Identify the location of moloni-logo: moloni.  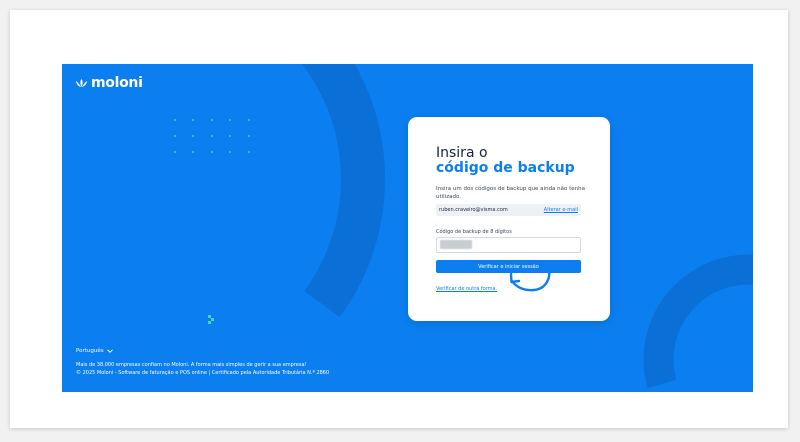
(109, 83).